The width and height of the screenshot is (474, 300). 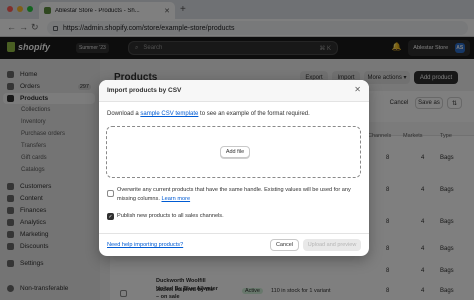 I want to click on cancel-button: Cancel, so click(x=284, y=245).